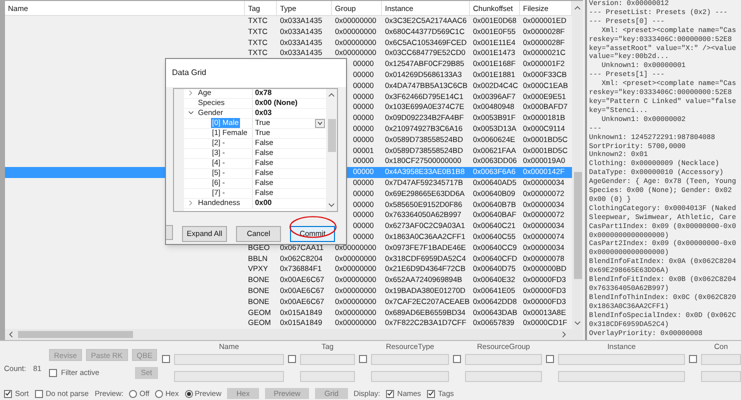 This screenshot has height=400, width=741. I want to click on scroll-right-icon, so click(563, 334).